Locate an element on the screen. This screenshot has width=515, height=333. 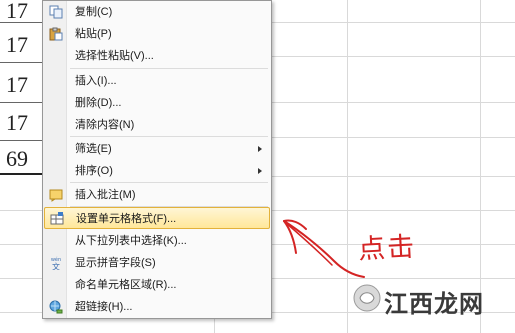
menu-item-copy: 复制(C) is located at coordinates (157, 12).